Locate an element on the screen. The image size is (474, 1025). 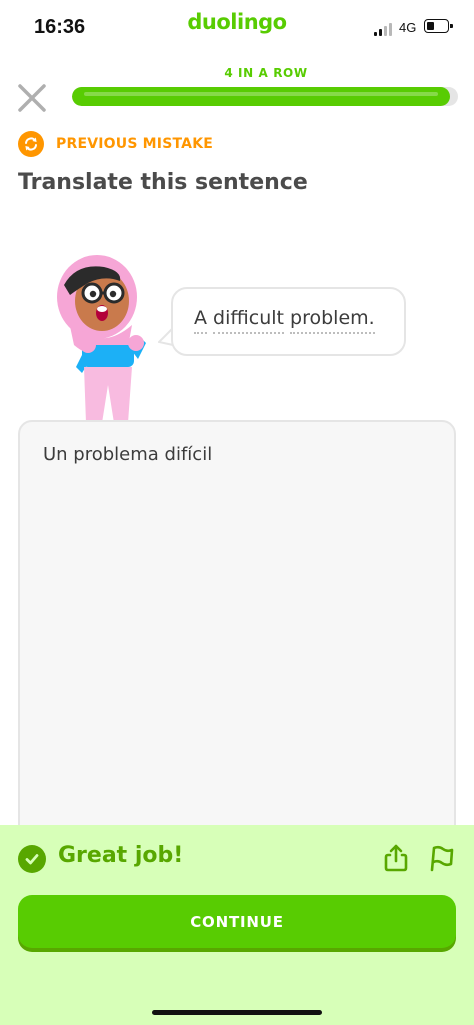
network-type: 4G is located at coordinates (408, 27).